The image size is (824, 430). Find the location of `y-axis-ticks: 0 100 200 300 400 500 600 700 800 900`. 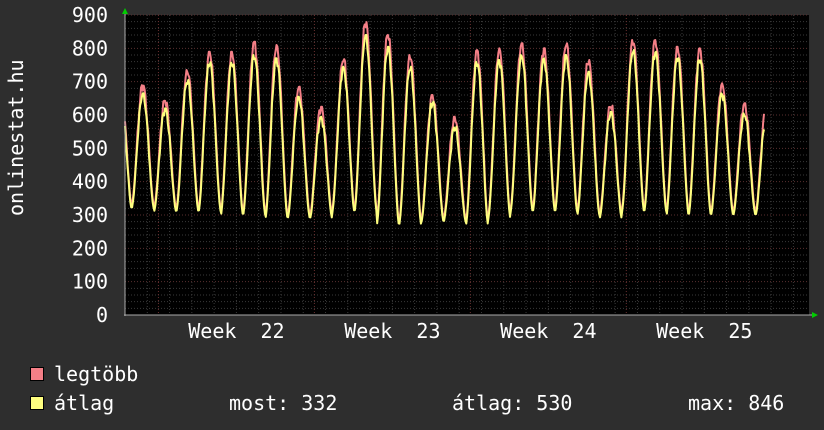

y-axis-ticks: 0 100 200 300 400 500 600 700 800 900 is located at coordinates (90, 165).